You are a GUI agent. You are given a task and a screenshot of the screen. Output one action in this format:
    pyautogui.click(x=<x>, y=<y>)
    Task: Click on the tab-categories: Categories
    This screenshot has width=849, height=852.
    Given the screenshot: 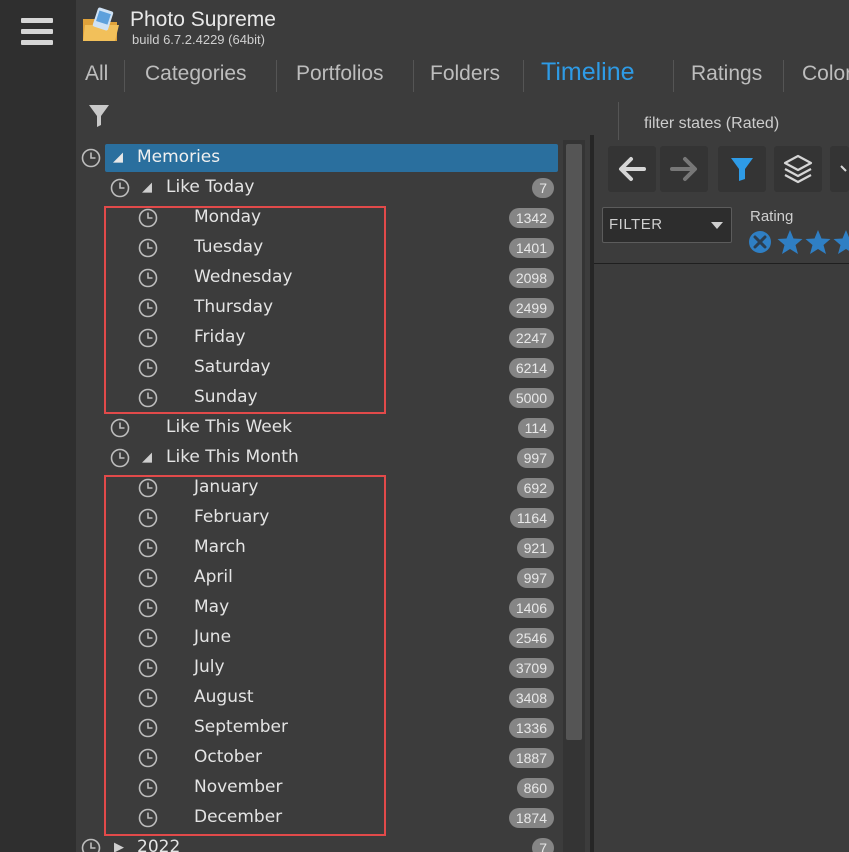 What is the action you would take?
    pyautogui.click(x=196, y=74)
    